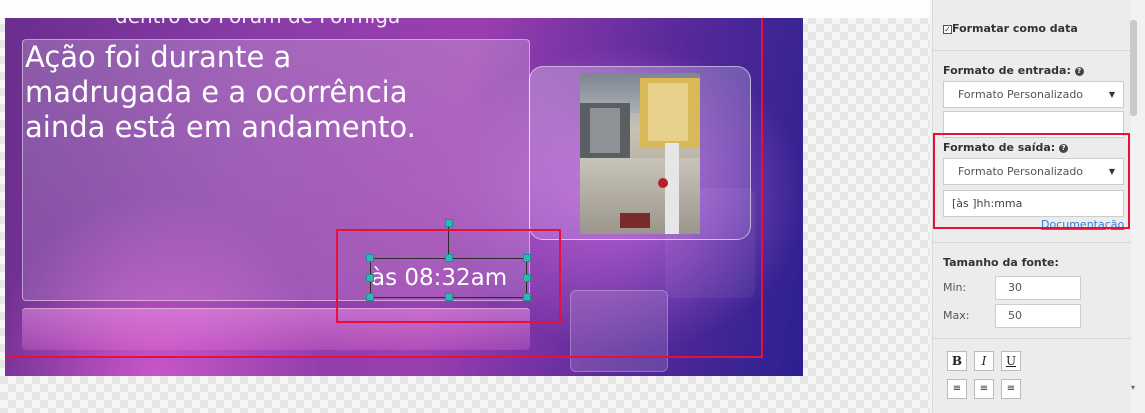 The height and width of the screenshot is (413, 1145). Describe the element at coordinates (1133, 68) in the screenshot. I see `panel-scrollbar-thumb` at that location.